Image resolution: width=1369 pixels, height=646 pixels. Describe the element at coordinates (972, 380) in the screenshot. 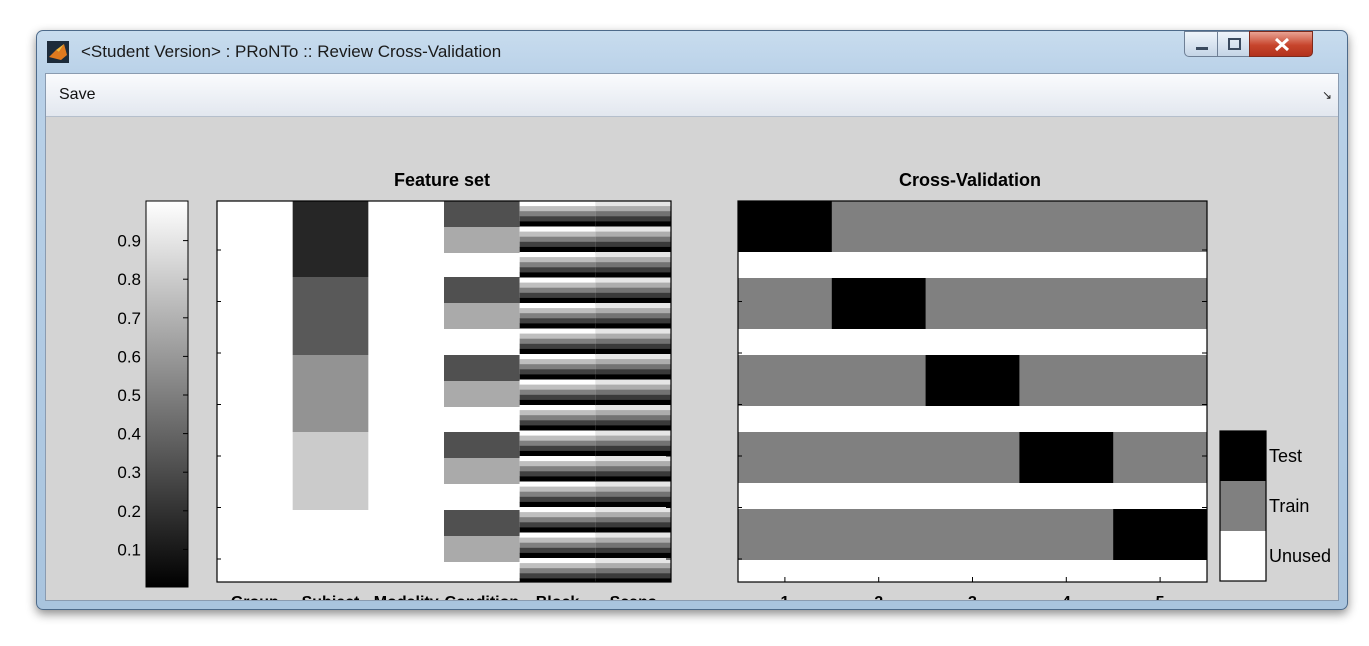

I see `cv-test-cell` at that location.